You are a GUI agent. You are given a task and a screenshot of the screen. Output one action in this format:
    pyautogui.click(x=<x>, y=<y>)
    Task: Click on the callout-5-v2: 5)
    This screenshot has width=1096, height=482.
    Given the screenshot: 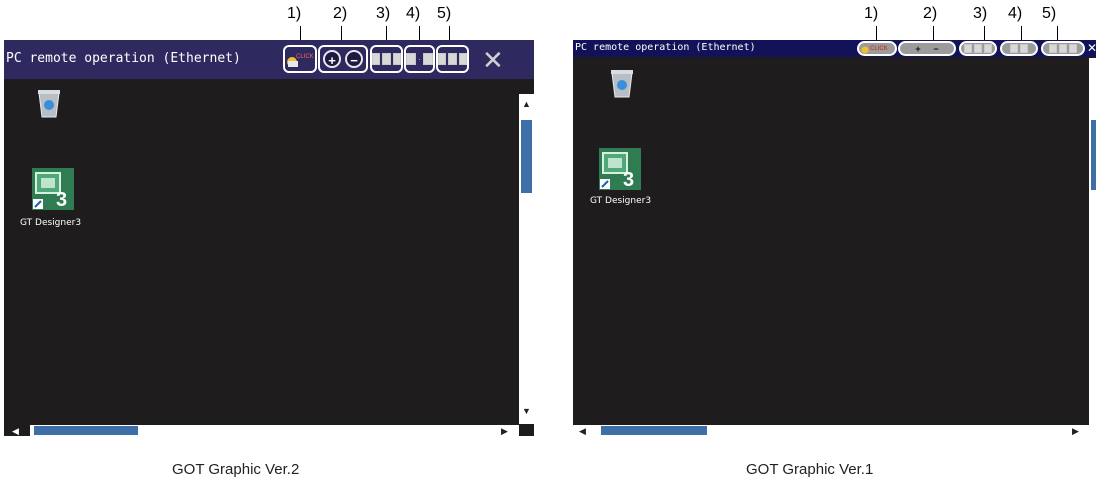 What is the action you would take?
    pyautogui.click(x=444, y=13)
    